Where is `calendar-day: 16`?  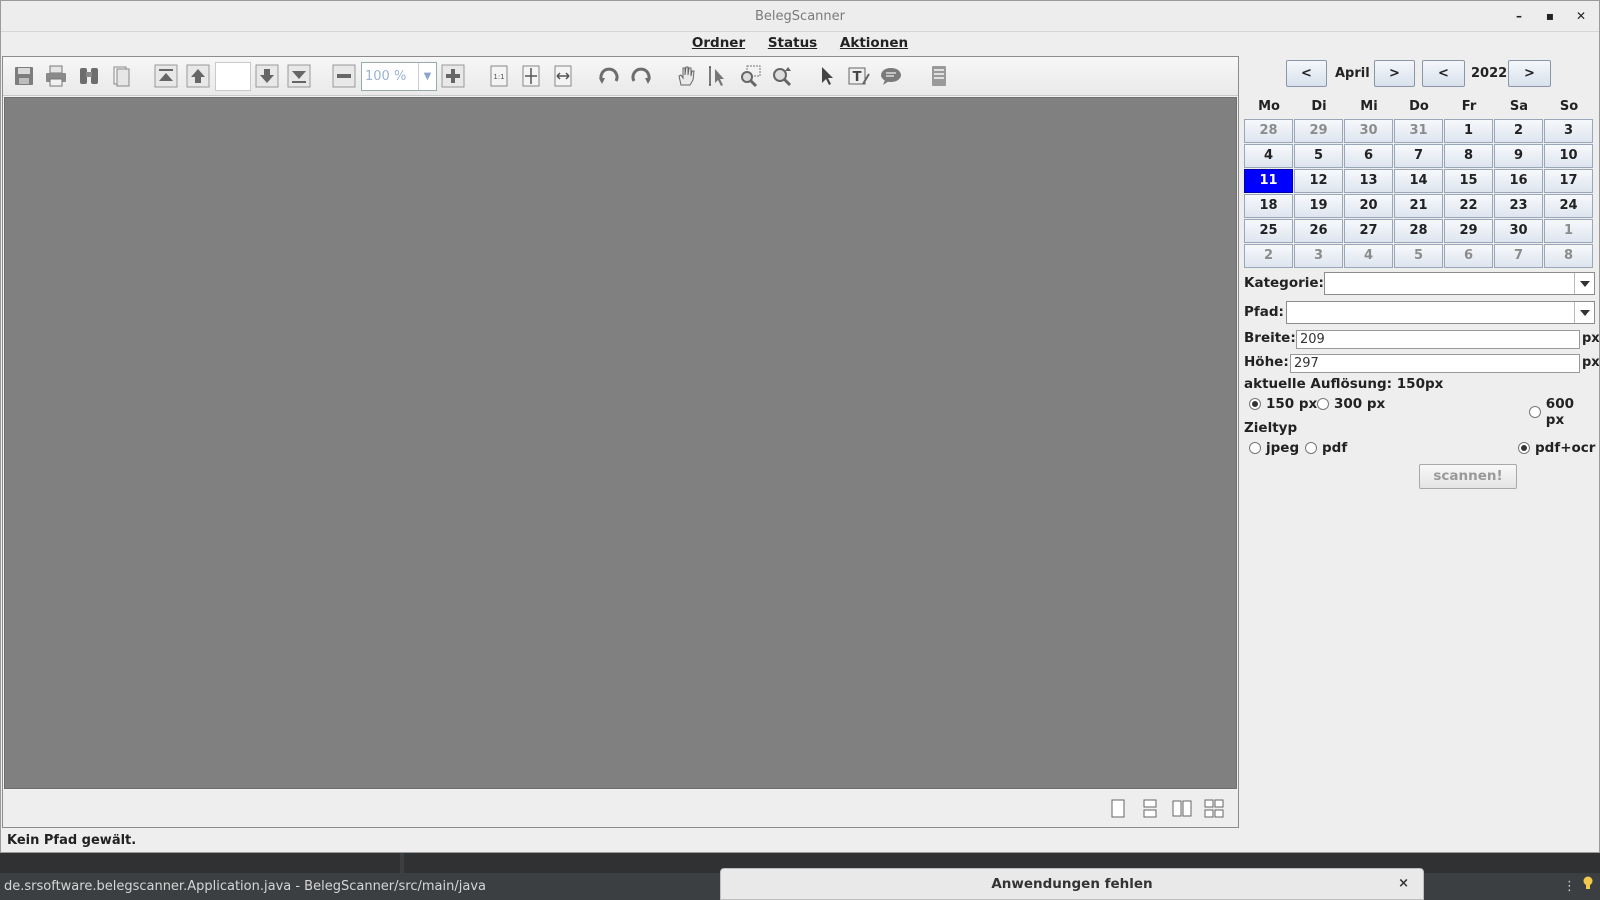
calendar-day: 16 is located at coordinates (1518, 181).